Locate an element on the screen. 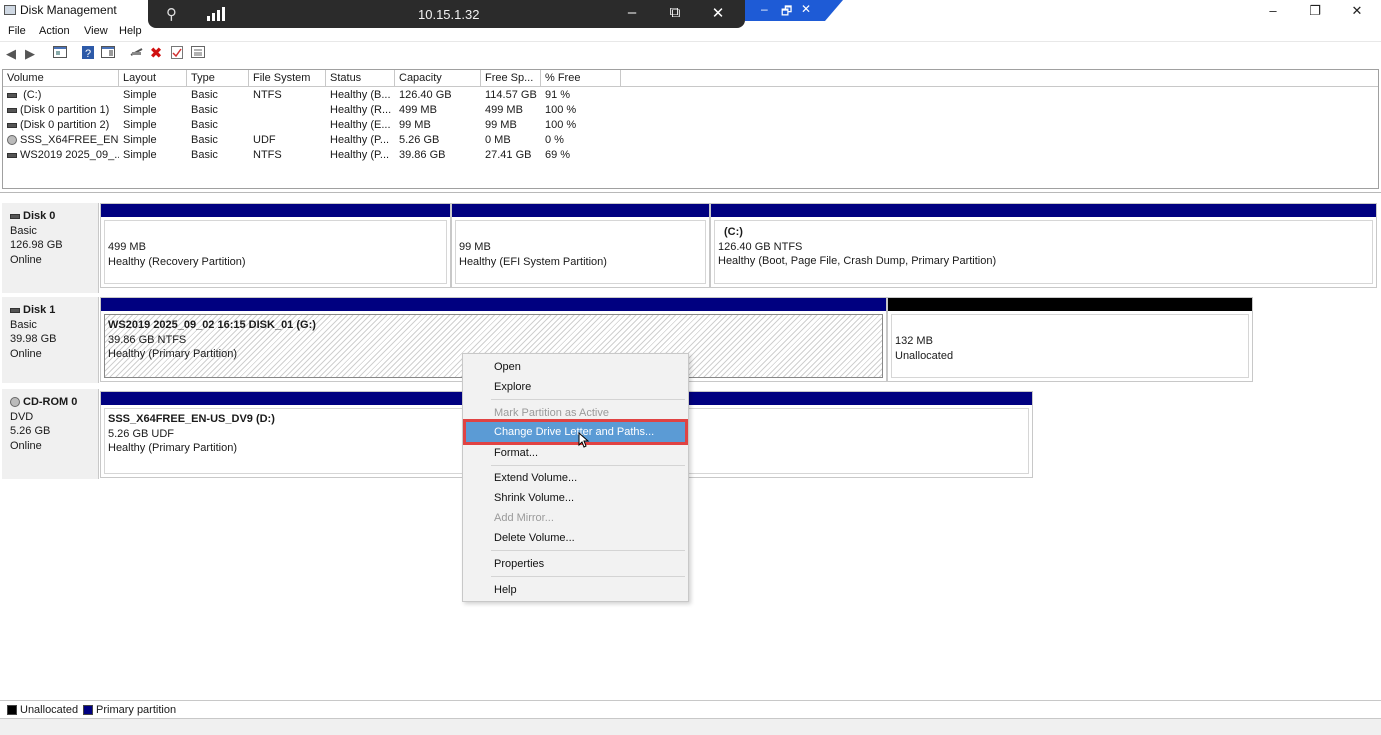  column-header-volume: Volume is located at coordinates (61, 78).